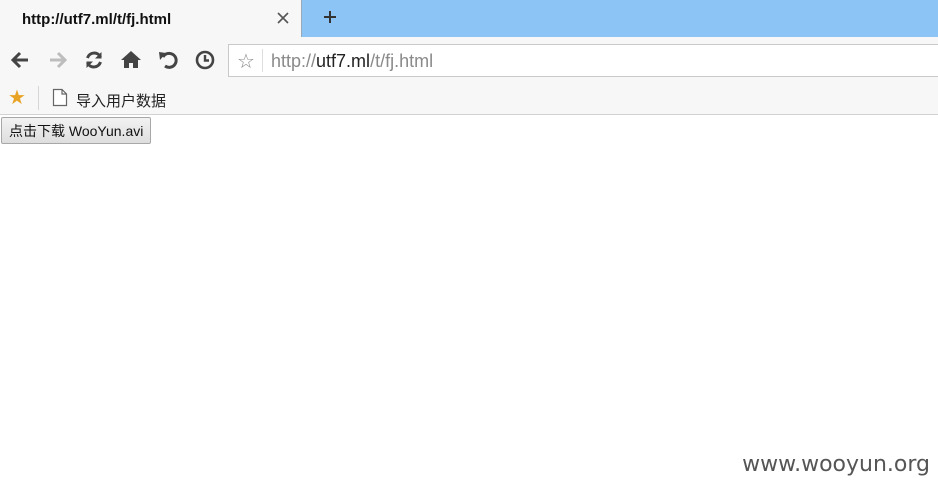  I want to click on tab-active: http://utf7.ml/t/fj.html, so click(151, 18).